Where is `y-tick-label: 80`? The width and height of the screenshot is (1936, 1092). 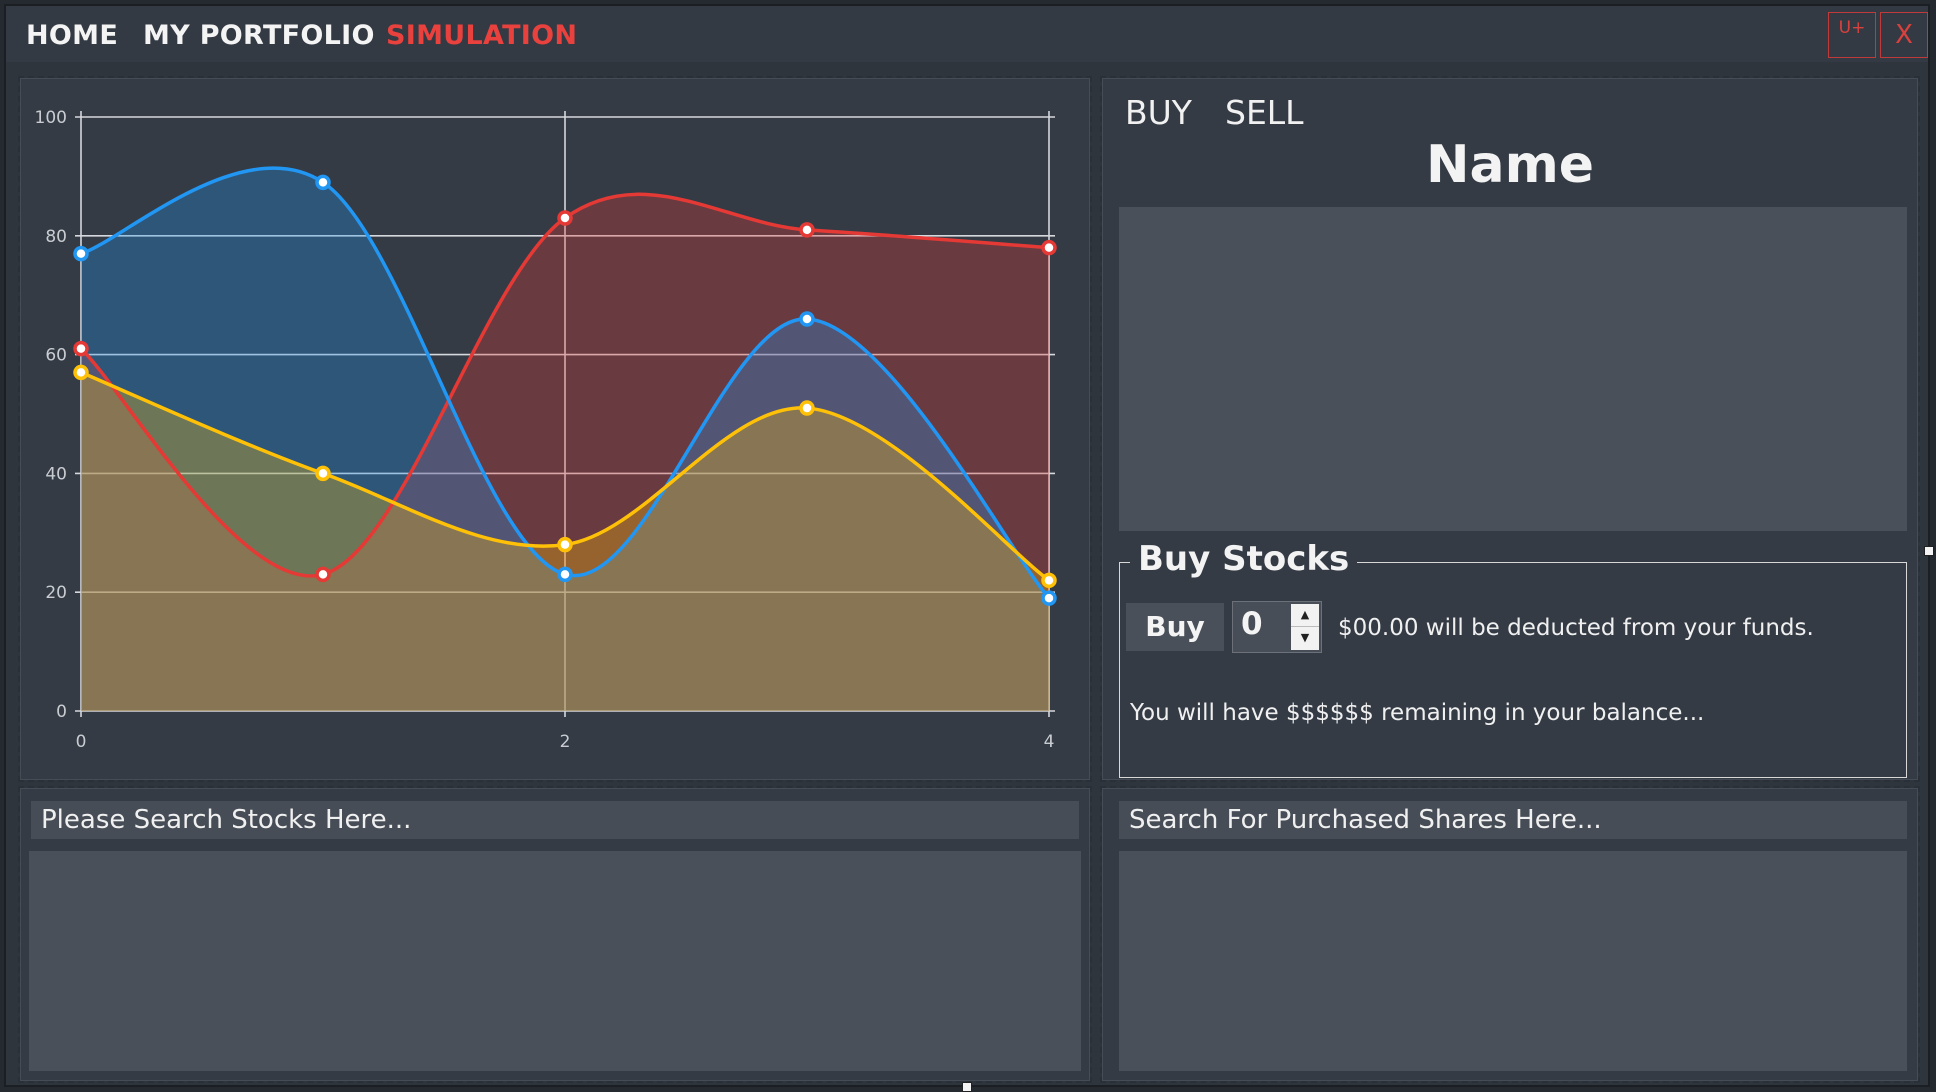
y-tick-label: 80 is located at coordinates (56, 237).